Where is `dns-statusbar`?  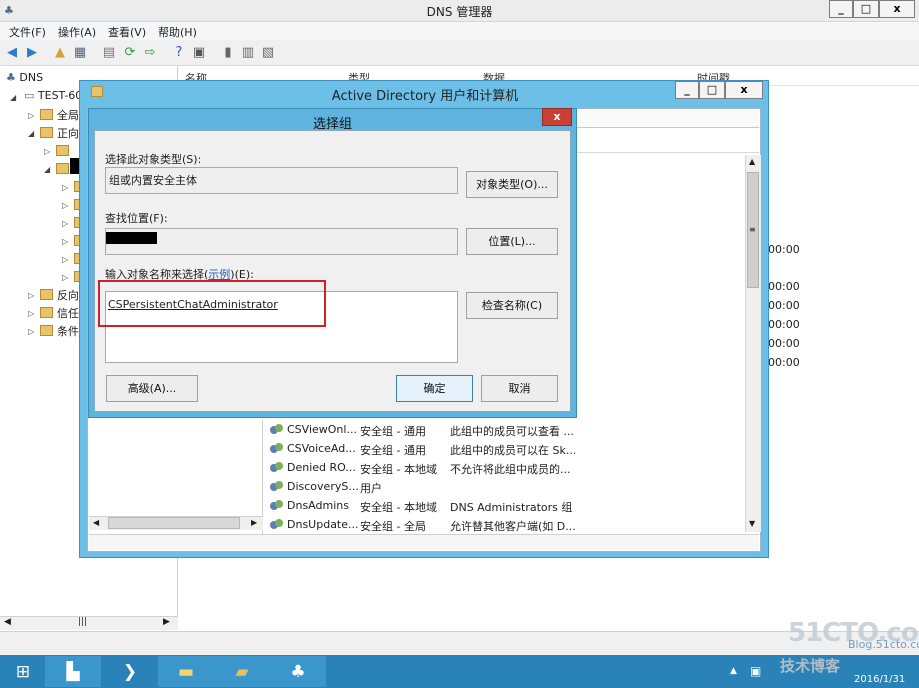 dns-statusbar is located at coordinates (459, 643).